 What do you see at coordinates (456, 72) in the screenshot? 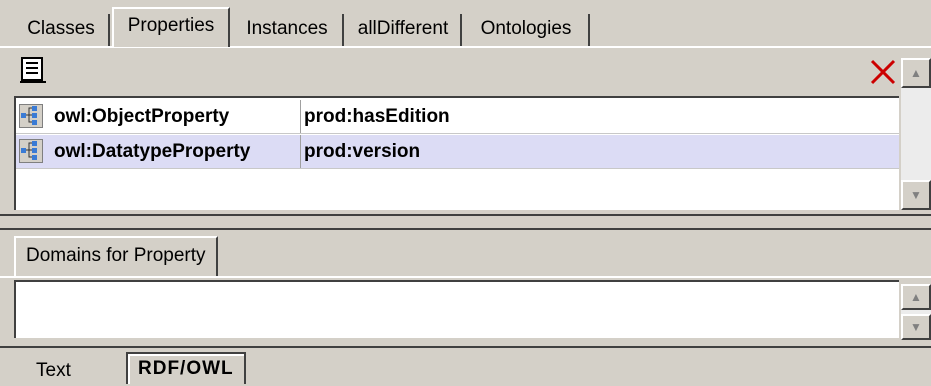
I see `properties-toolbar` at bounding box center [456, 72].